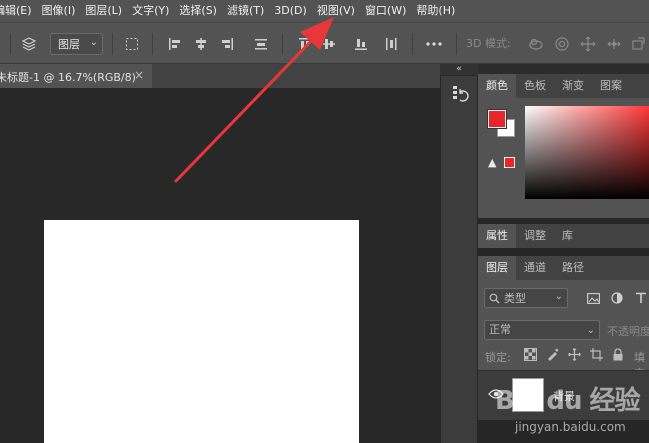 This screenshot has width=649, height=443. I want to click on layer-name: 背景, so click(564, 396).